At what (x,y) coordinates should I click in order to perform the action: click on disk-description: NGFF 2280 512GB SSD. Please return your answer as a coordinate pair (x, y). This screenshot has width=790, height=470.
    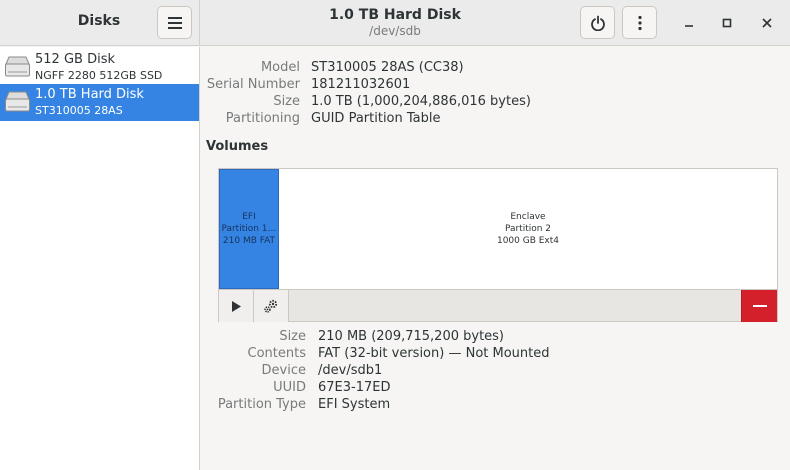
    Looking at the image, I should click on (99, 75).